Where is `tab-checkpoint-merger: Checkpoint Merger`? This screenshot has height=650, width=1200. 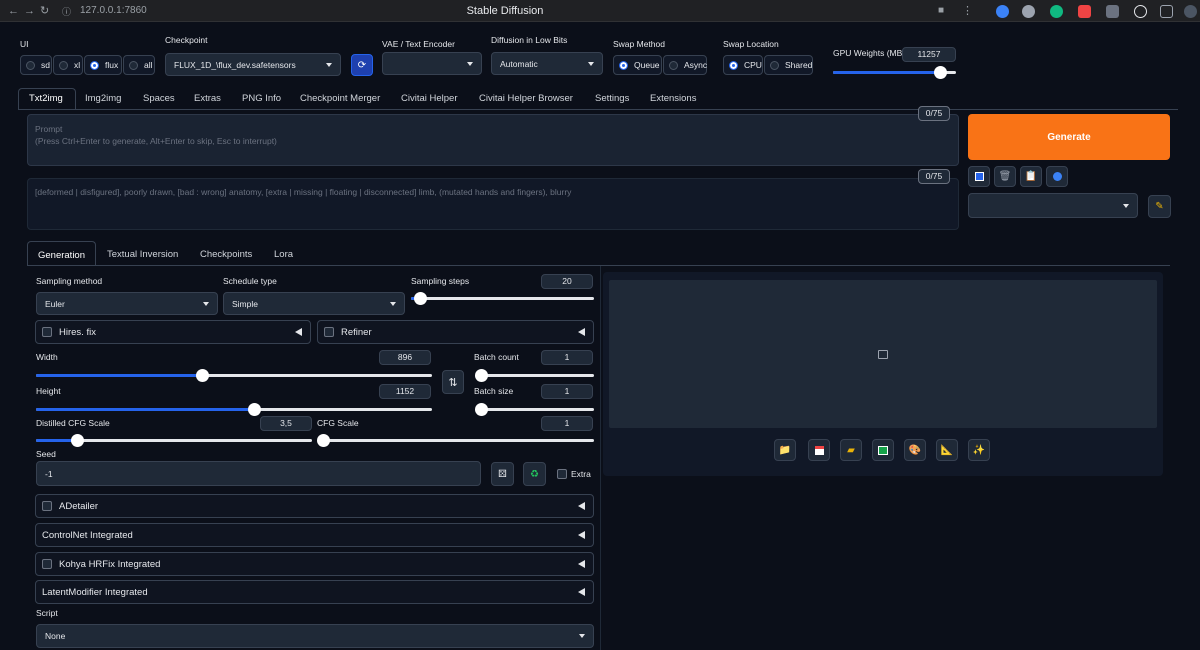 tab-checkpoint-merger: Checkpoint Merger is located at coordinates (340, 98).